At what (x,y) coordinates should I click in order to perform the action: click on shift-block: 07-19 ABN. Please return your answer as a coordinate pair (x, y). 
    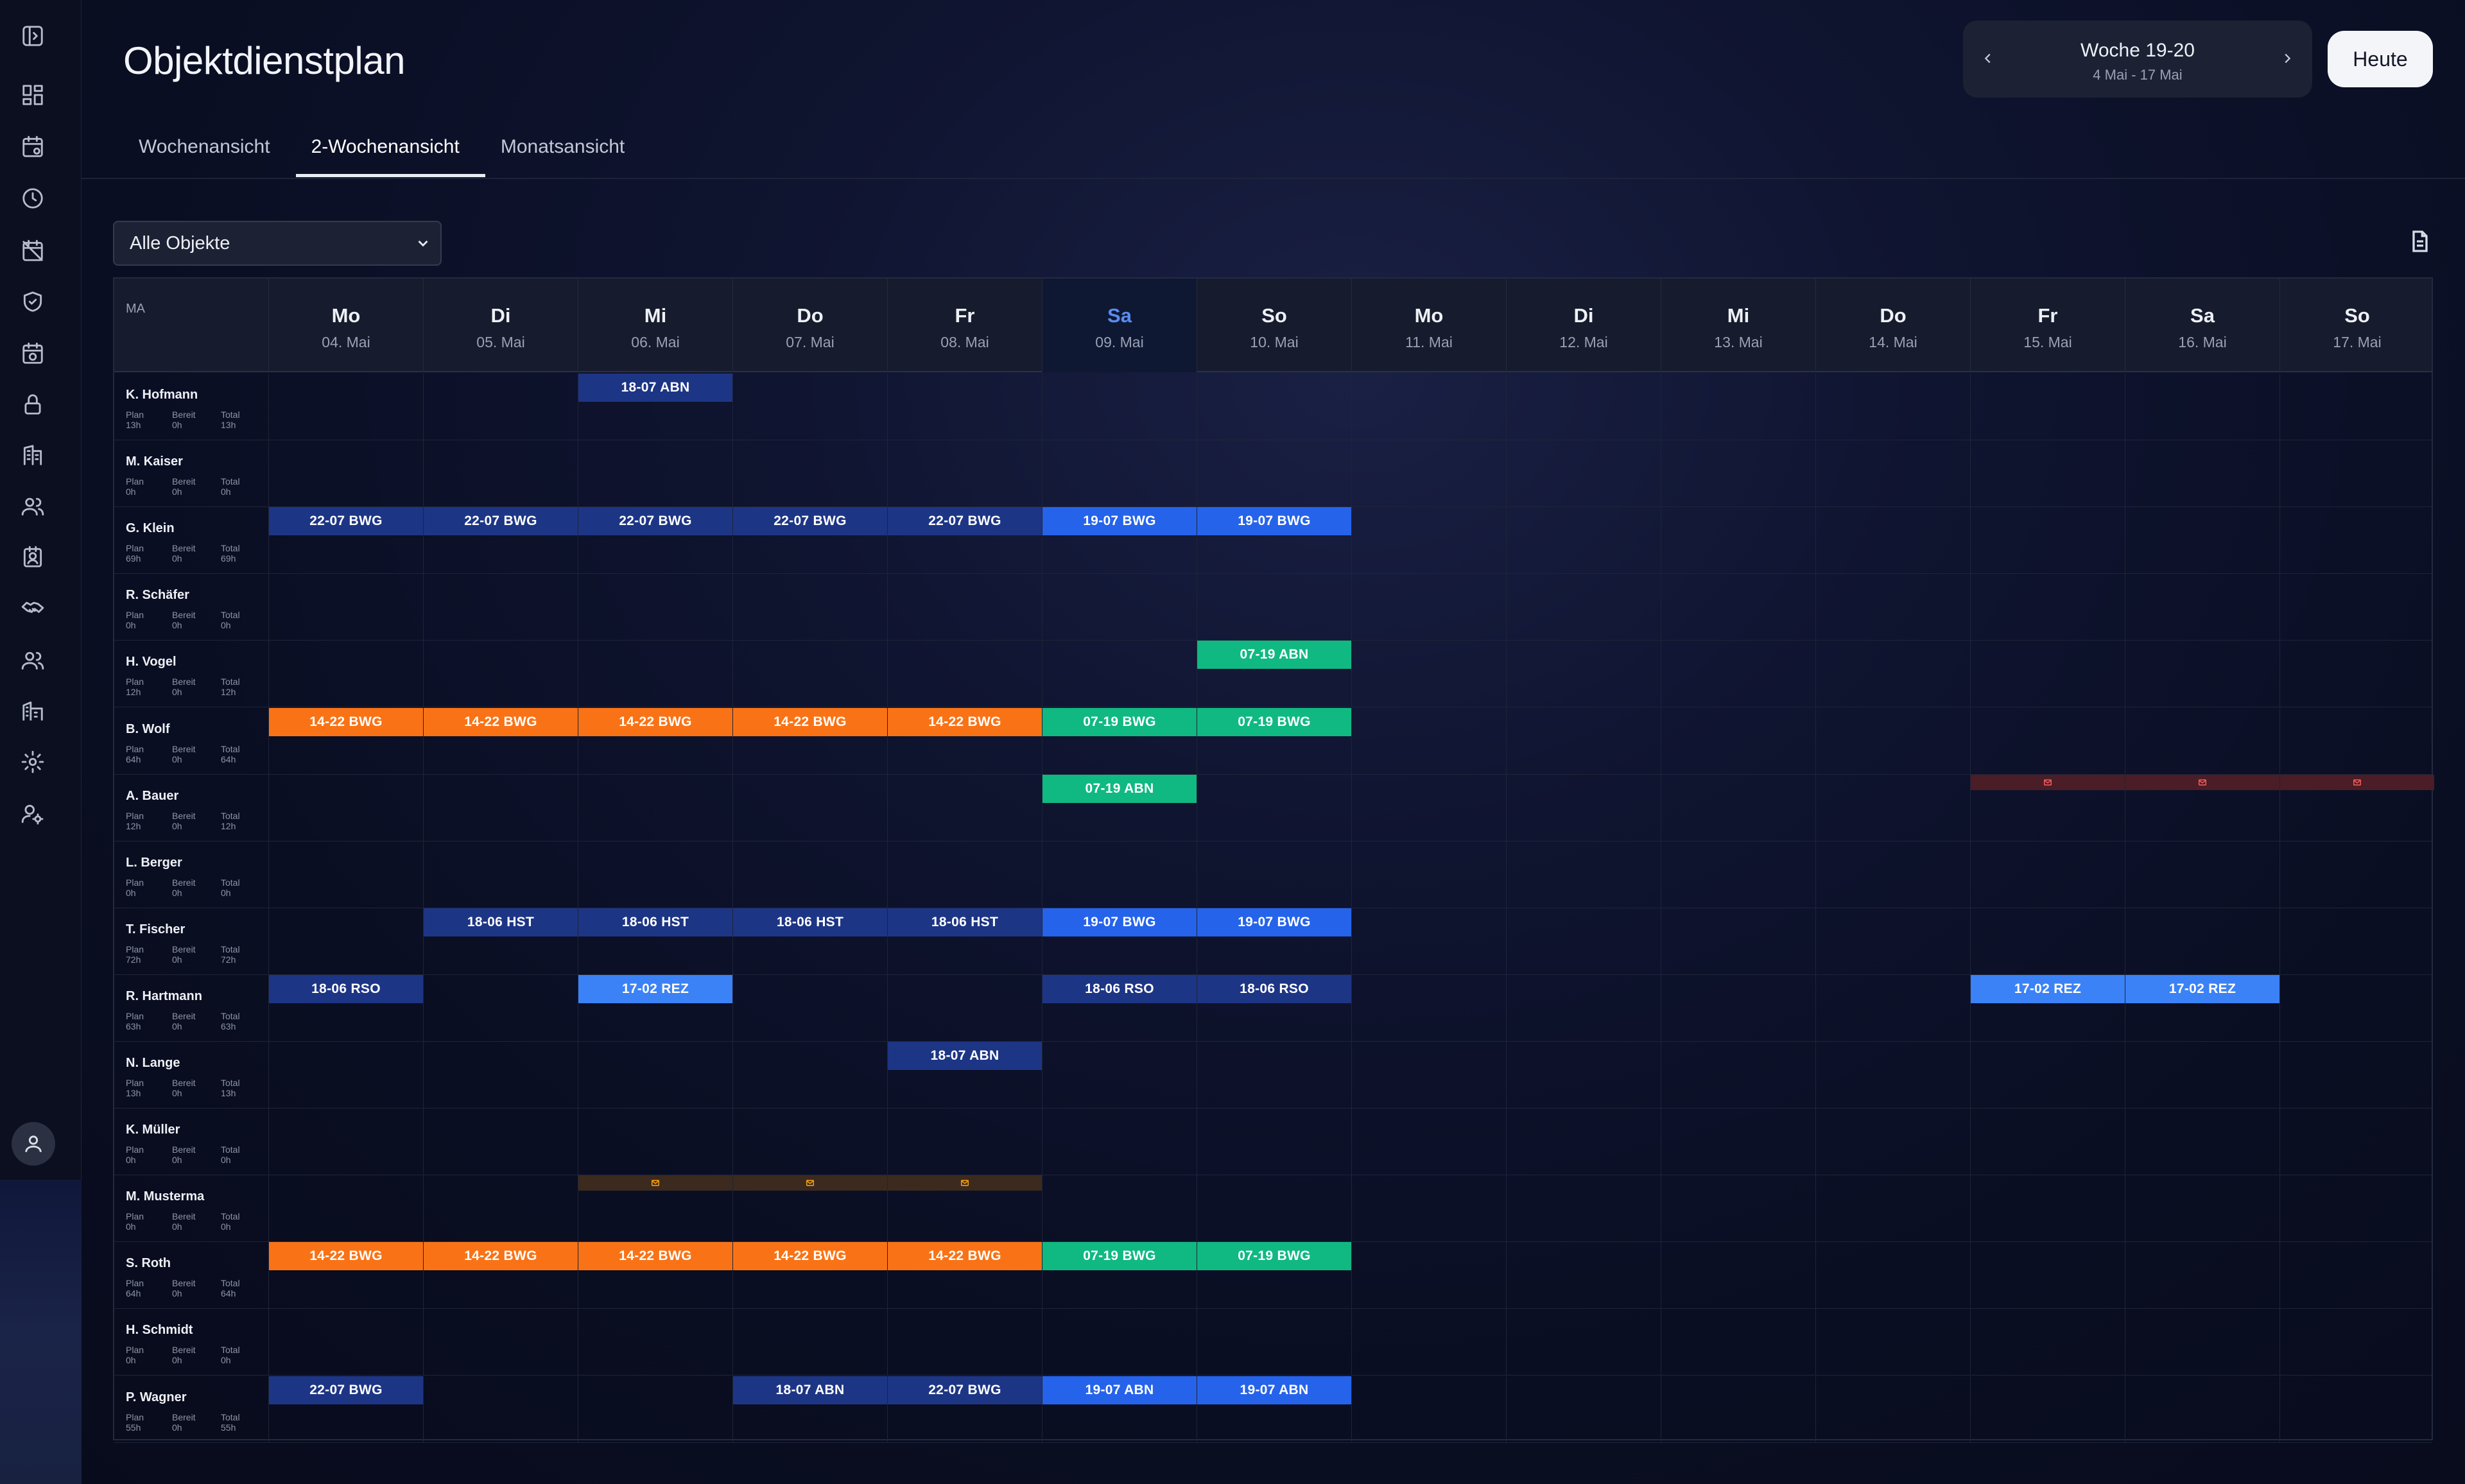
    Looking at the image, I should click on (1119, 789).